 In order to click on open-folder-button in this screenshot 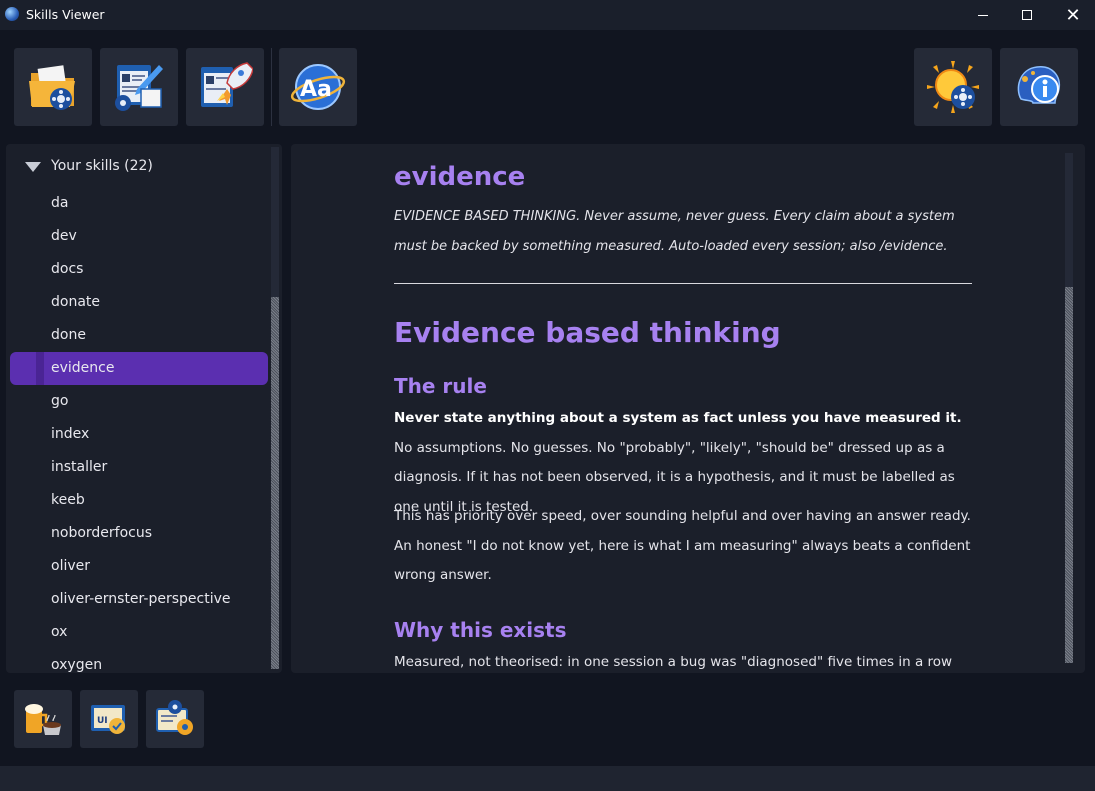, I will do `click(53, 87)`.